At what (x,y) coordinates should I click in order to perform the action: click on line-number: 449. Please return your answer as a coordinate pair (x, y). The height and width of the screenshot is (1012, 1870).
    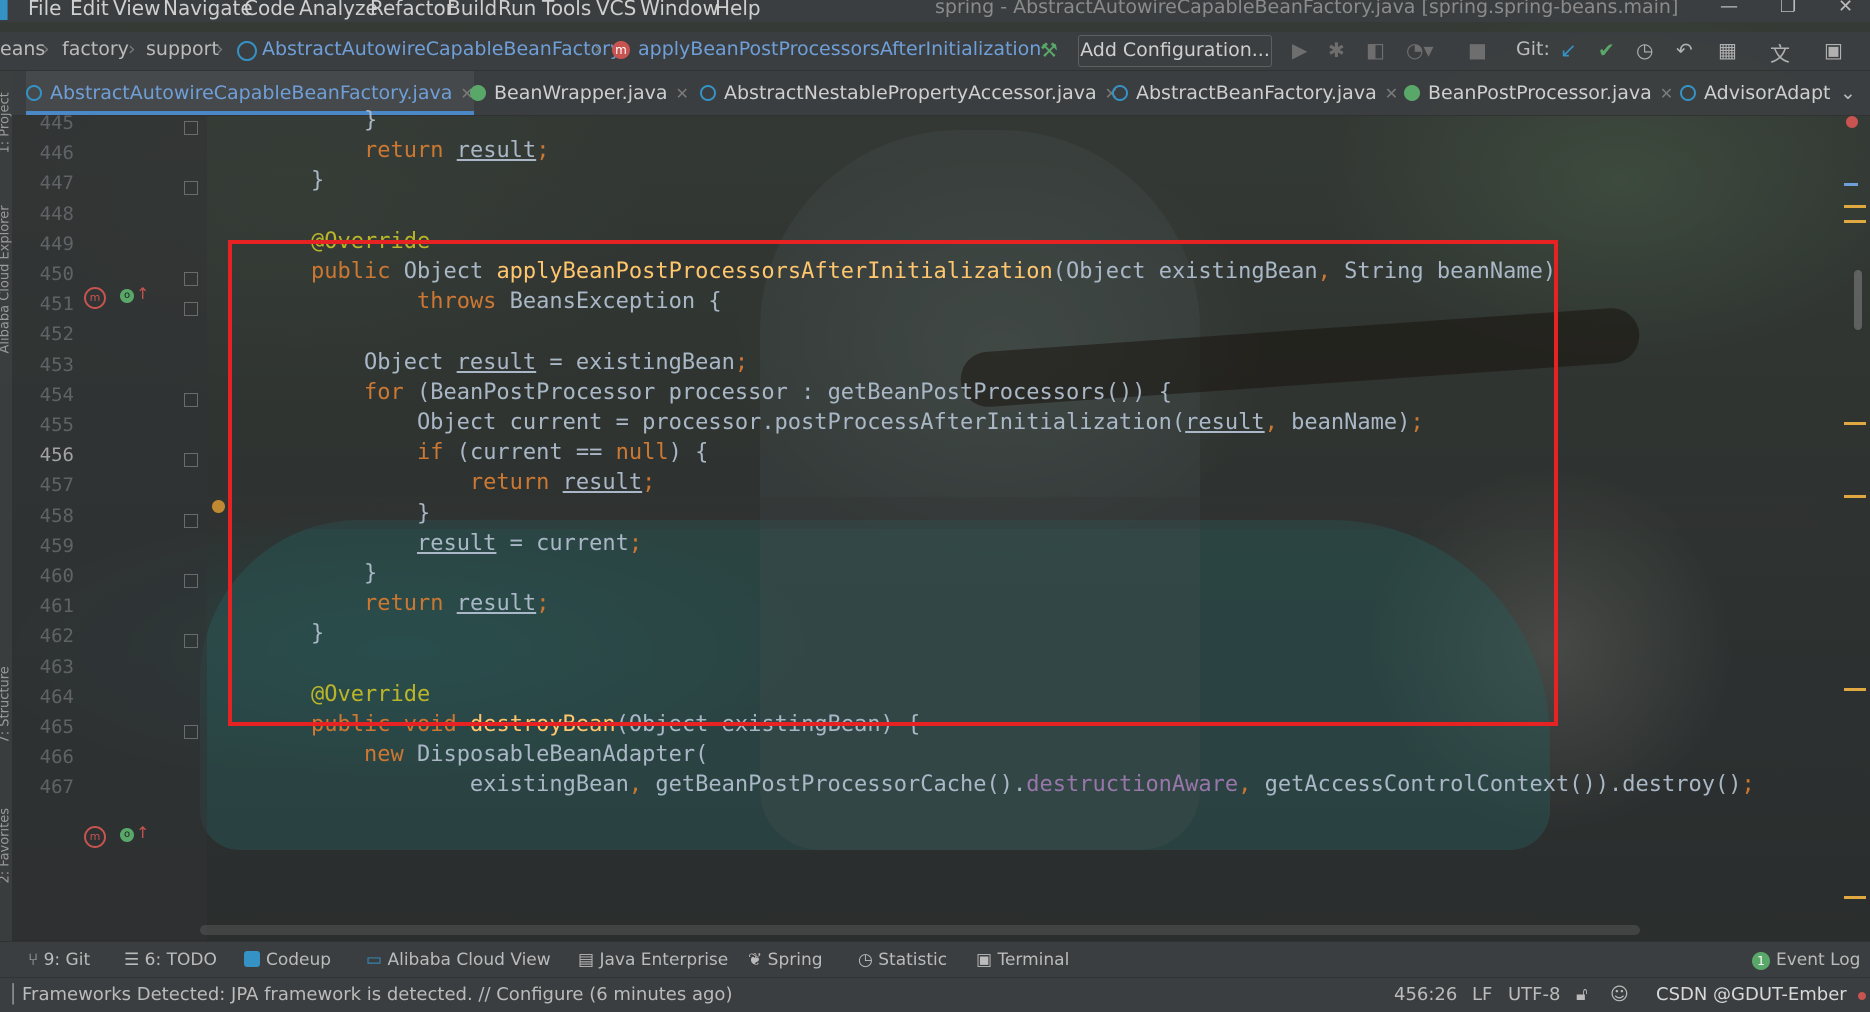
    Looking at the image, I should click on (44, 244).